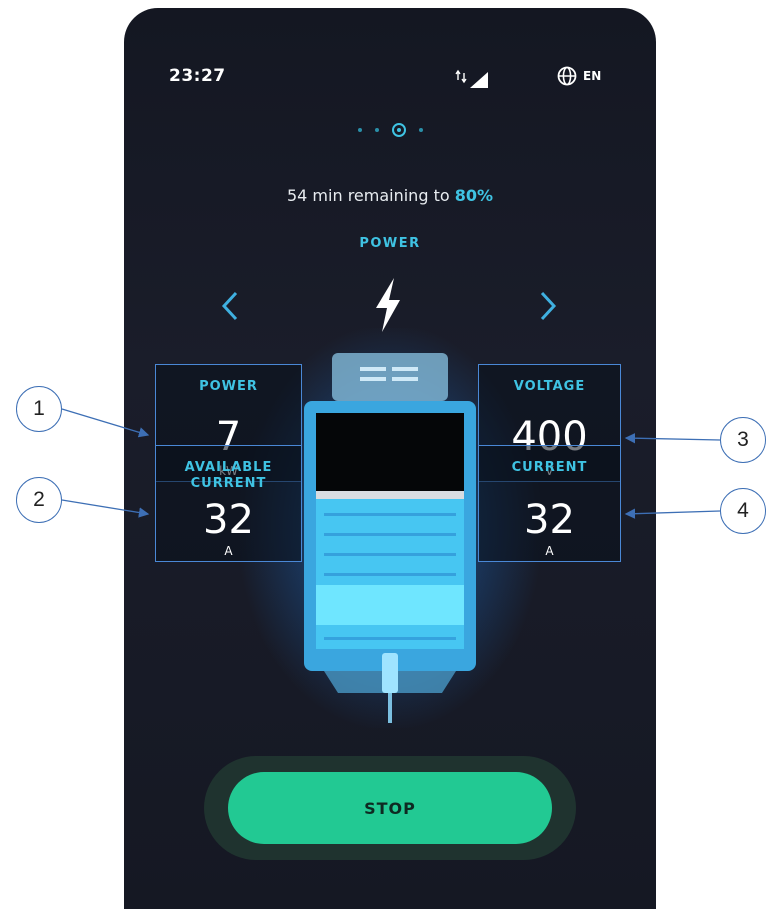 The height and width of the screenshot is (909, 781). What do you see at coordinates (39, 500) in the screenshot?
I see `callout-2: 2` at bounding box center [39, 500].